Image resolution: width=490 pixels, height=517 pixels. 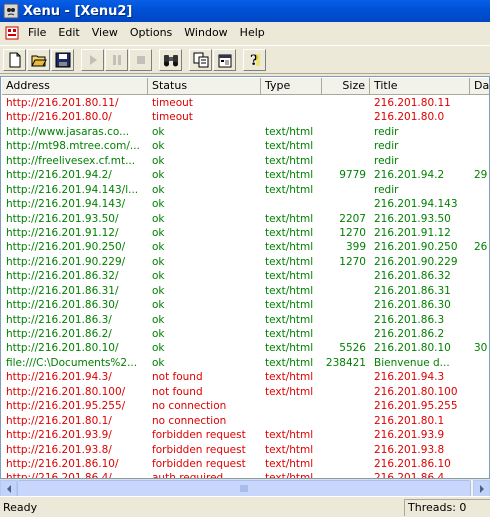 I want to click on copy-button, so click(x=200, y=59).